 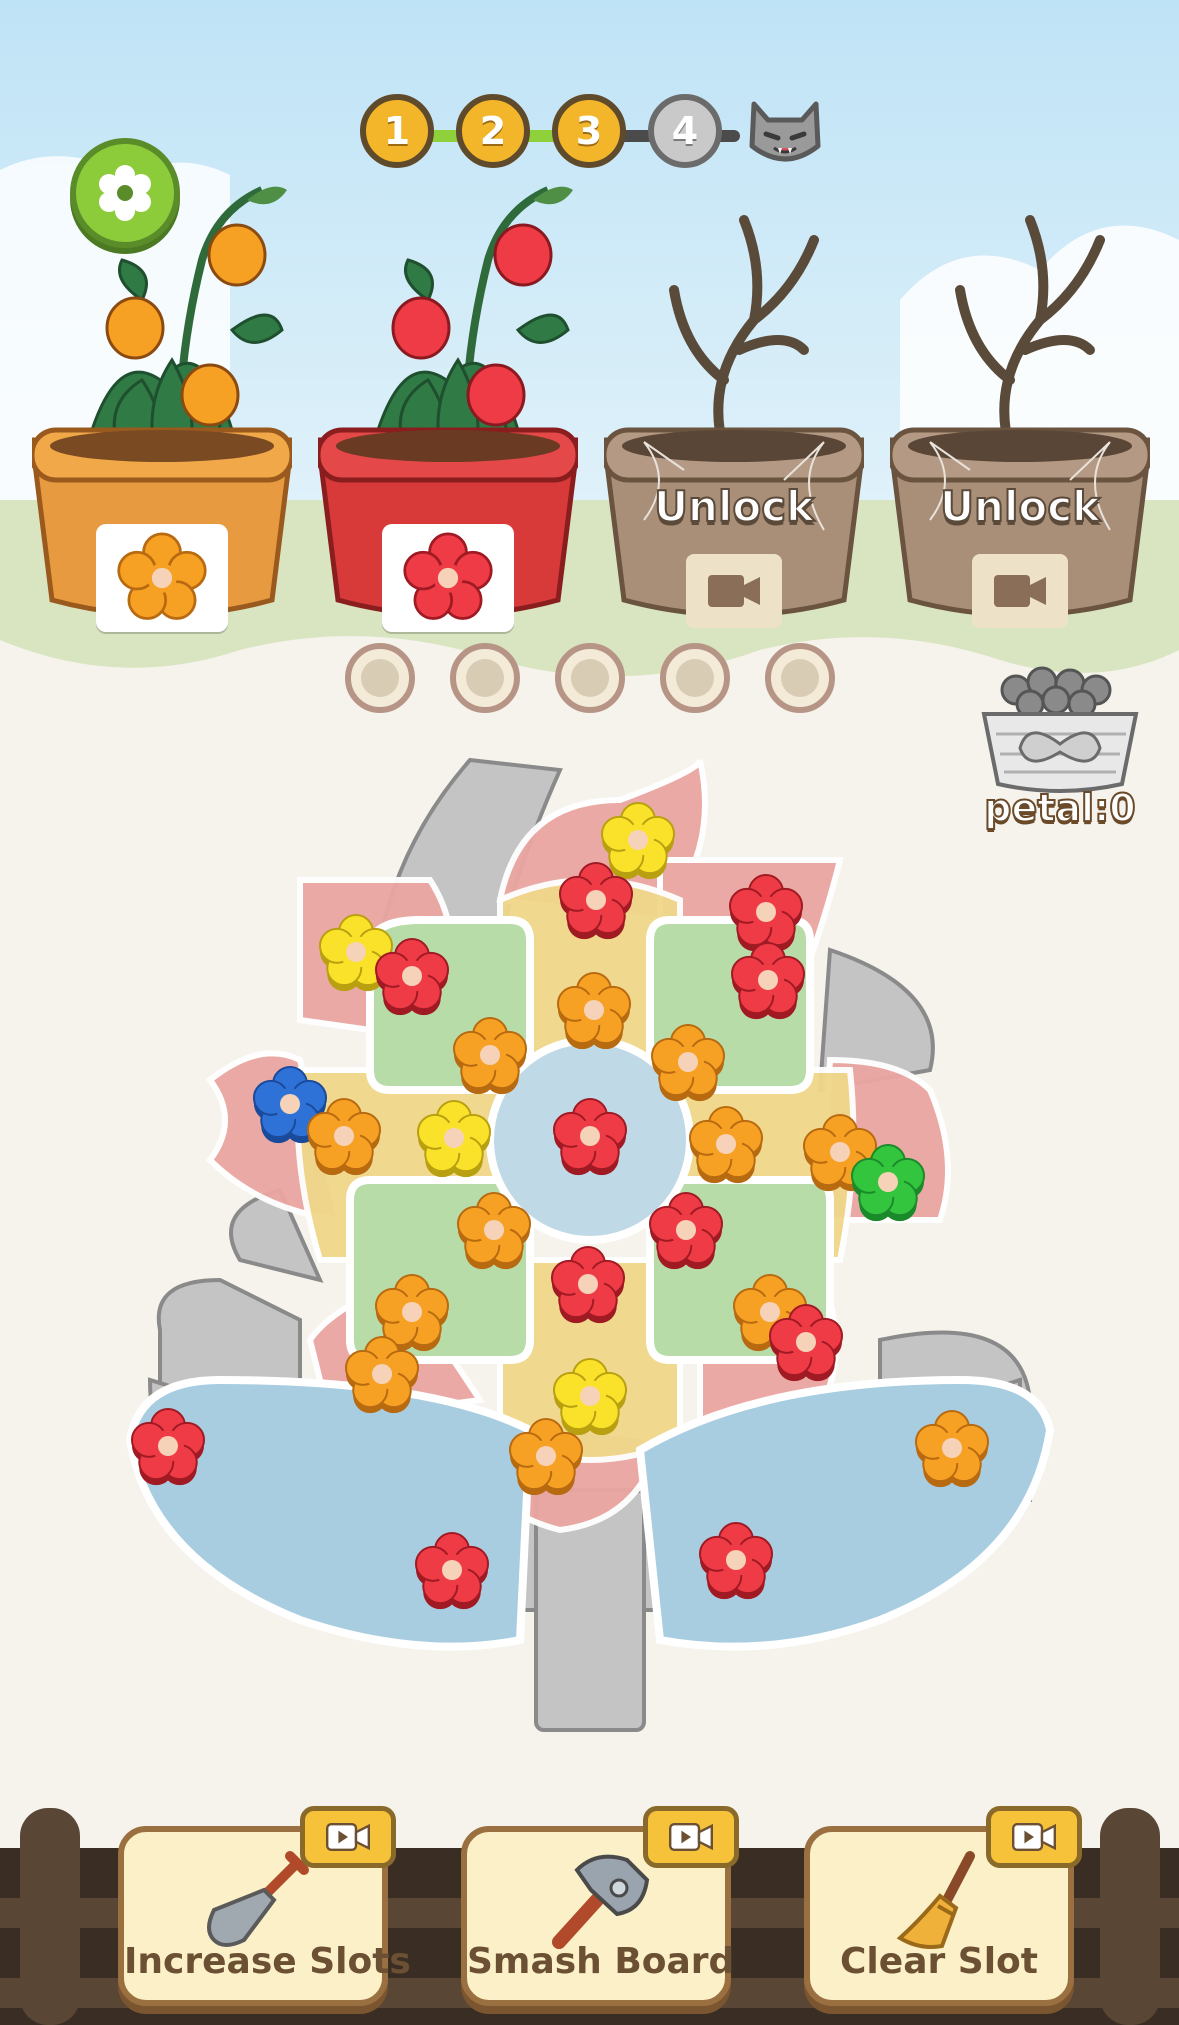 What do you see at coordinates (1020, 415) in the screenshot?
I see `locked-pot-2: Unlock` at bounding box center [1020, 415].